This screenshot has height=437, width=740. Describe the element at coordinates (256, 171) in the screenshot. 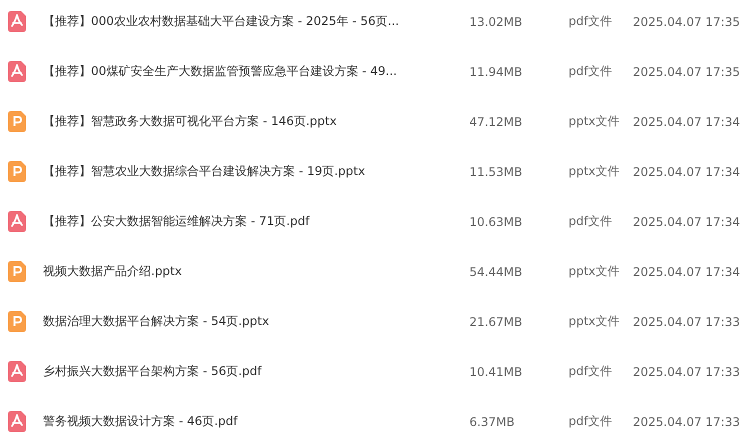

I see `file-name: 【推荐】智慧农业大数据综合平台建设解决方案 - 19页.pptx` at that location.